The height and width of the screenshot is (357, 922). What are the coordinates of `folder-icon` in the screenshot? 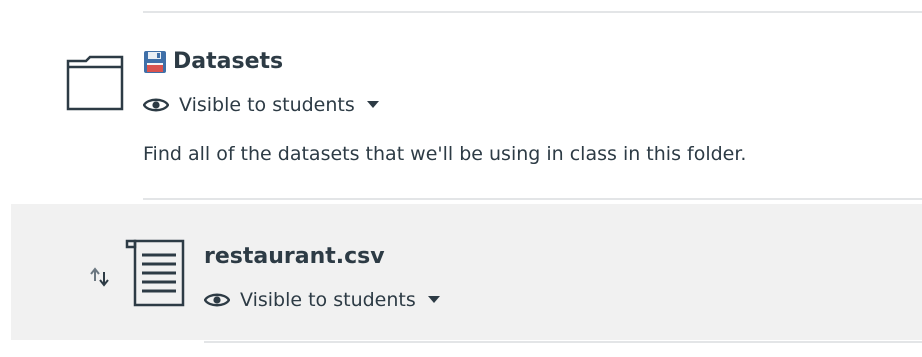 It's located at (95, 83).